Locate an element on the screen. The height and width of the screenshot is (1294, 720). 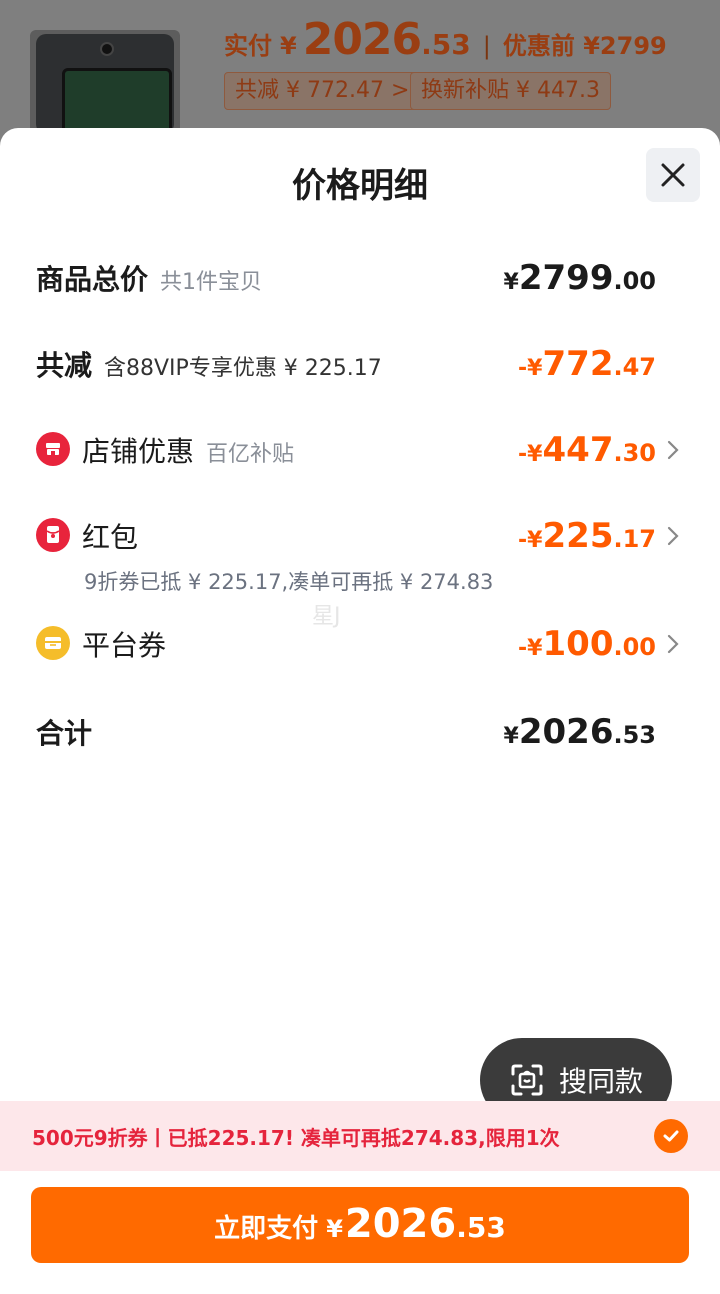
red-packet-amount: -¥ 225 .17 is located at coordinates (587, 536).